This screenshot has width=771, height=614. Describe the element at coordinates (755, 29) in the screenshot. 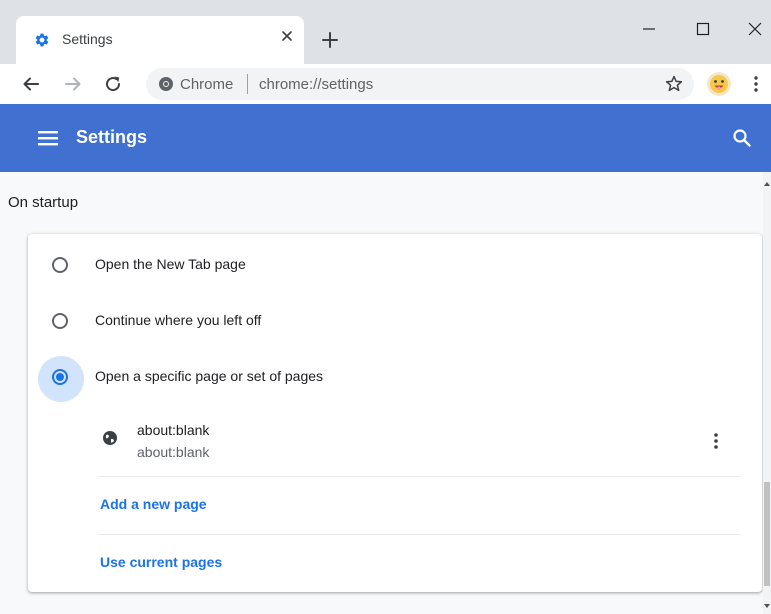

I see `close-window-icon` at that location.